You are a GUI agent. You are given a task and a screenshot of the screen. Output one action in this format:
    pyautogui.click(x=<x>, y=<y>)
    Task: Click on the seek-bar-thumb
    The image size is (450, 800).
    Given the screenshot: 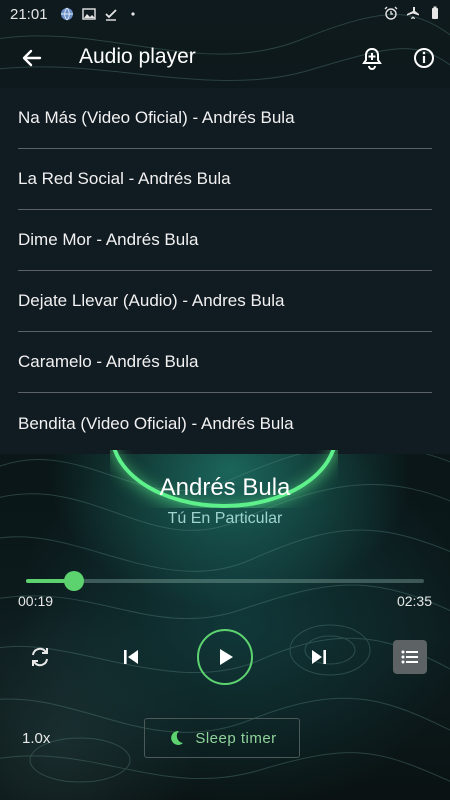 What is the action you would take?
    pyautogui.click(x=73, y=581)
    